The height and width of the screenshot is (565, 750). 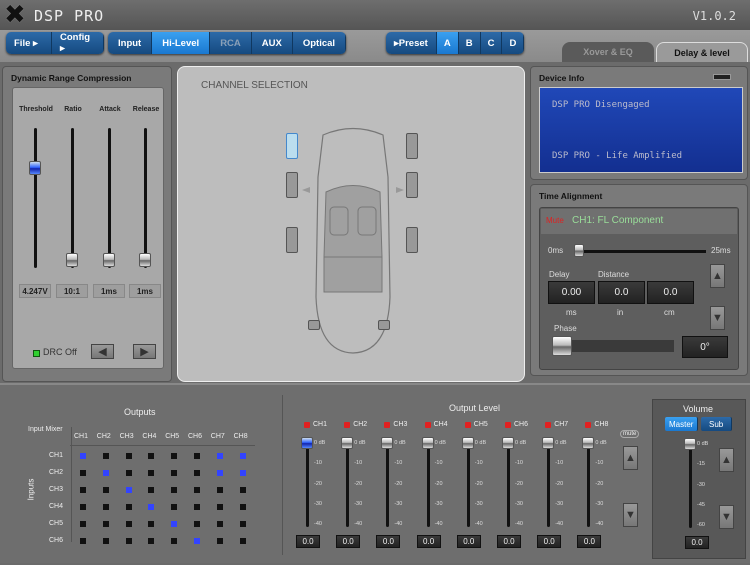 I want to click on drc-ratio-handle, so click(x=72, y=260).